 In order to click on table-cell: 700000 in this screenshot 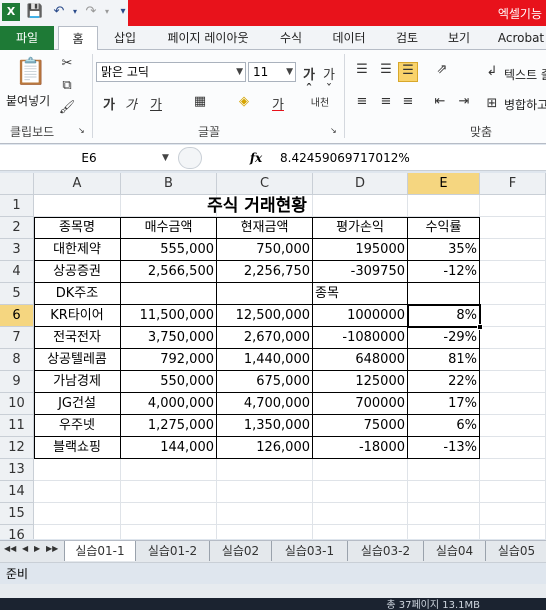, I will do `click(360, 404)`.